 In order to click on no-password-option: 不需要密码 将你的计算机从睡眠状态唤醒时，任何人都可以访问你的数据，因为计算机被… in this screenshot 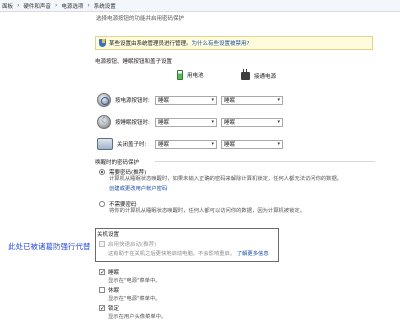, I will do `click(234, 208)`.